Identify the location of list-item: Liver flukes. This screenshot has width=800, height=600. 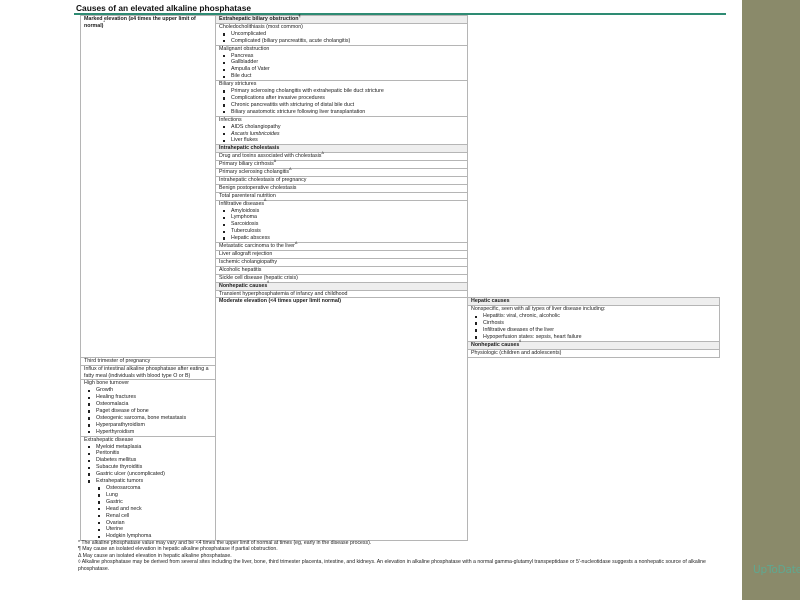
(345, 140).